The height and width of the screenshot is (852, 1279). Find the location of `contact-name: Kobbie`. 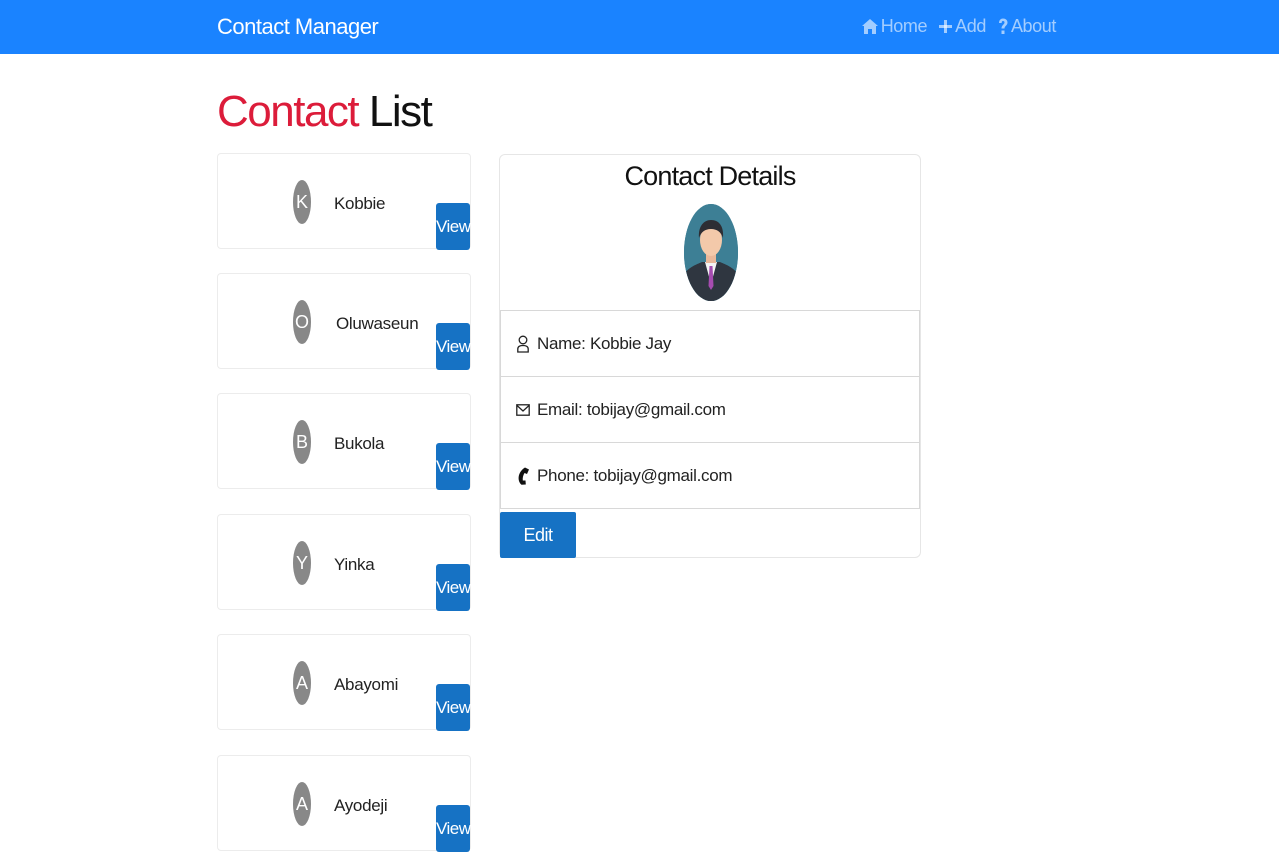

contact-name: Kobbie is located at coordinates (360, 203).